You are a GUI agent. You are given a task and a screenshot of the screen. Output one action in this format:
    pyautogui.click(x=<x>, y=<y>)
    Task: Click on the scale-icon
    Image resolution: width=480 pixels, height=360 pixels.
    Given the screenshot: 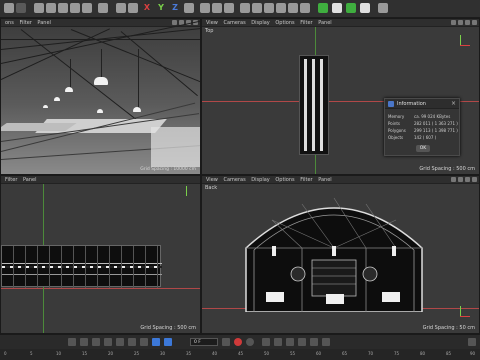 What is the action you would take?
    pyautogui.click(x=63, y=8)
    